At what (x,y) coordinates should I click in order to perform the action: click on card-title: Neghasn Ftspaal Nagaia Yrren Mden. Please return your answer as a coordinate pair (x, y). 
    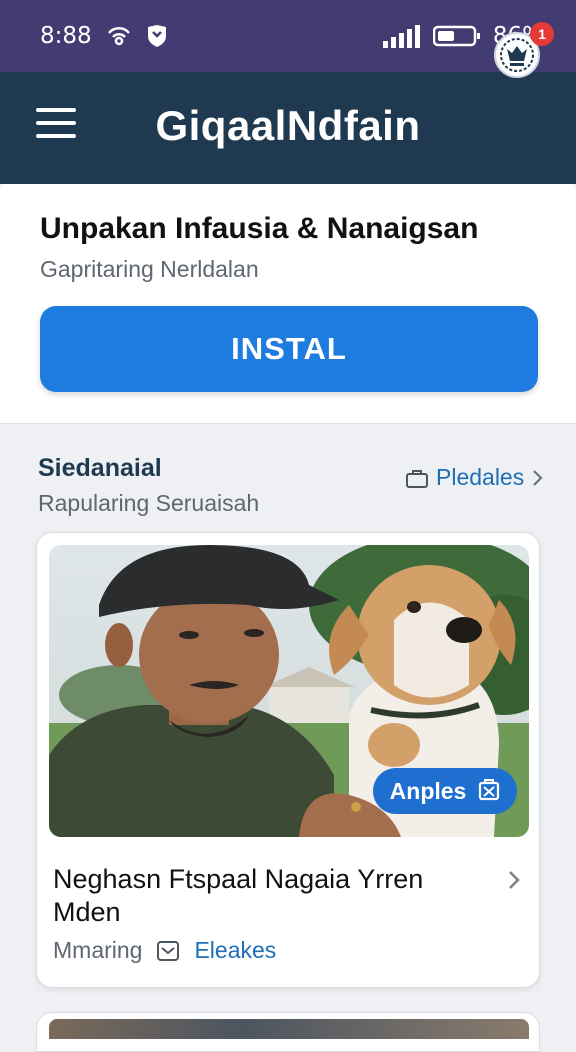
    Looking at the image, I should click on (273, 896).